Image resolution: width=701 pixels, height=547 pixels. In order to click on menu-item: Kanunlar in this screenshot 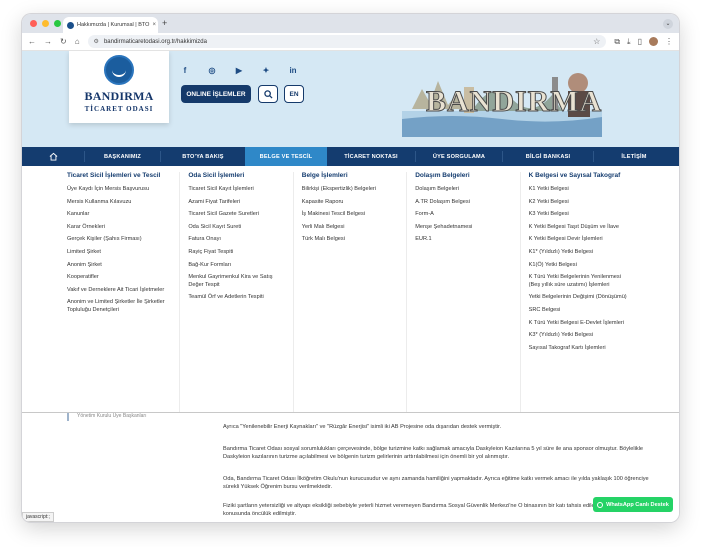, I will do `click(119, 215)`.